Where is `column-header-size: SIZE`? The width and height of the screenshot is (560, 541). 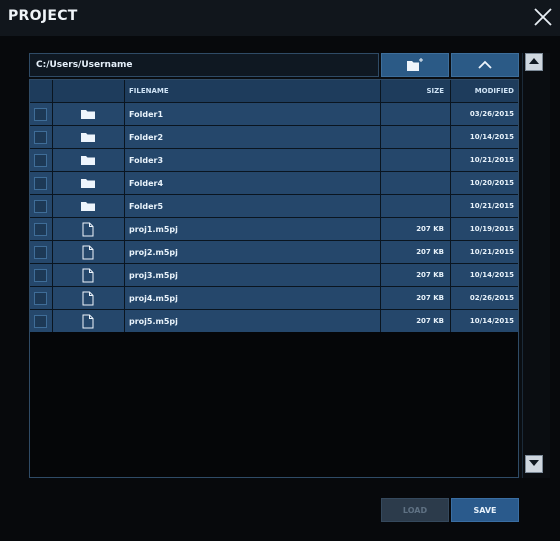 column-header-size: SIZE is located at coordinates (412, 91).